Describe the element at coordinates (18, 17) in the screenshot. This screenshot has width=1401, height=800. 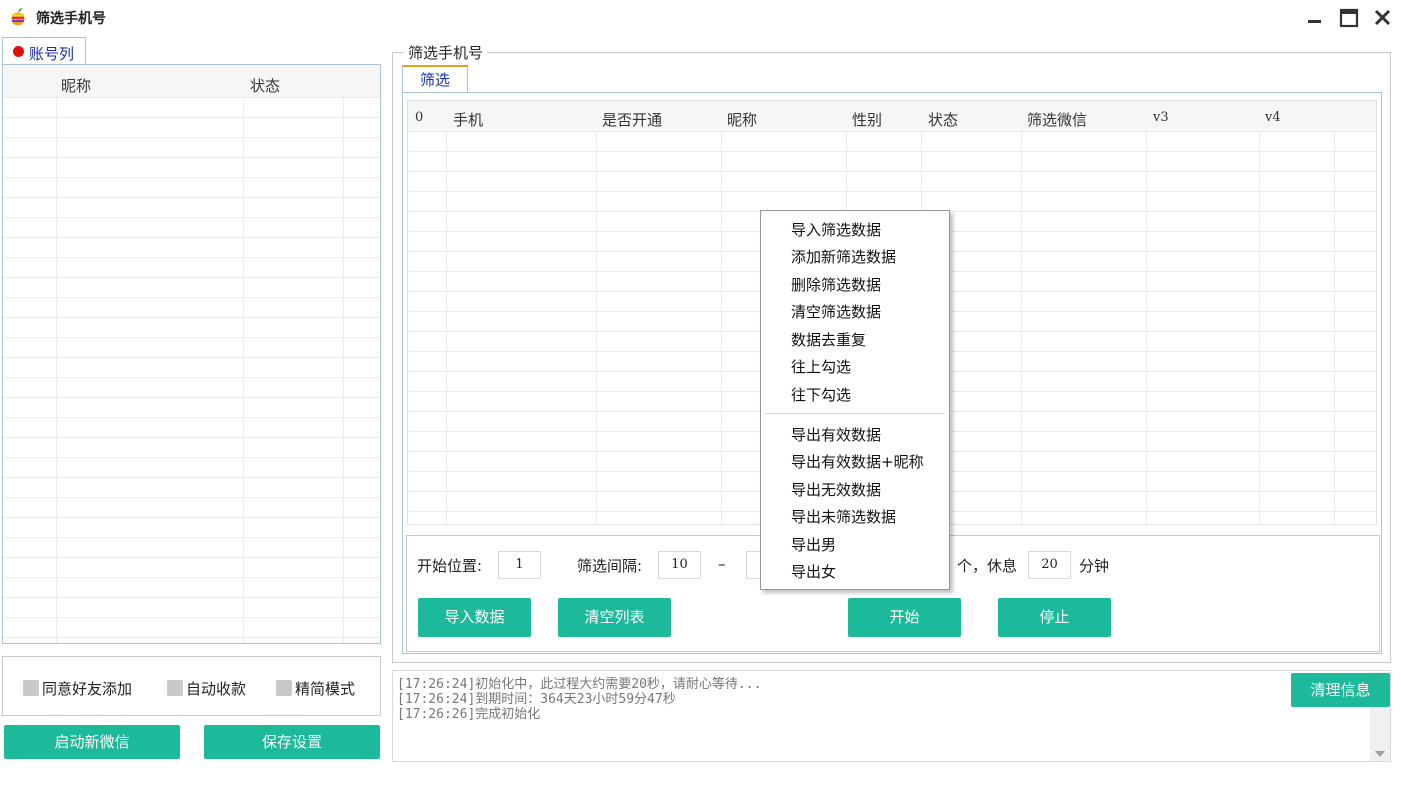
I see `apple-icon` at that location.